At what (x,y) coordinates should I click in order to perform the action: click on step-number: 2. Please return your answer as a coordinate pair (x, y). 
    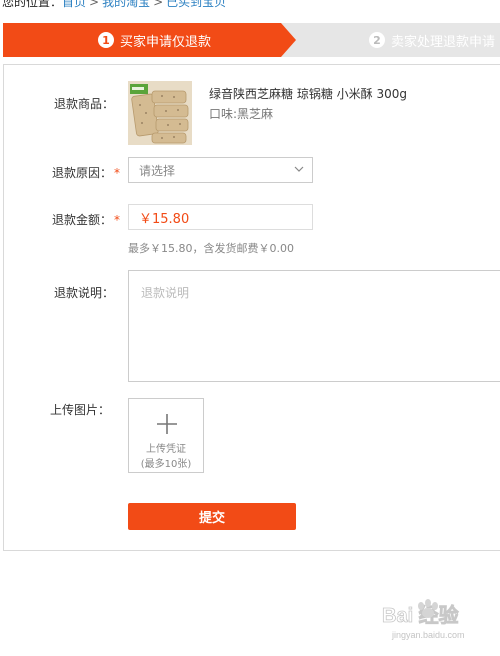
    Looking at the image, I should click on (377, 40).